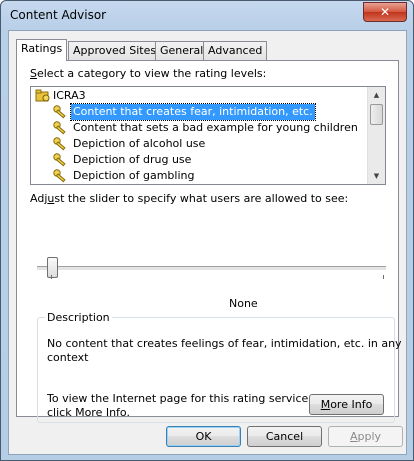 The image size is (414, 461). I want to click on cancel-button: Cancel, so click(284, 436).